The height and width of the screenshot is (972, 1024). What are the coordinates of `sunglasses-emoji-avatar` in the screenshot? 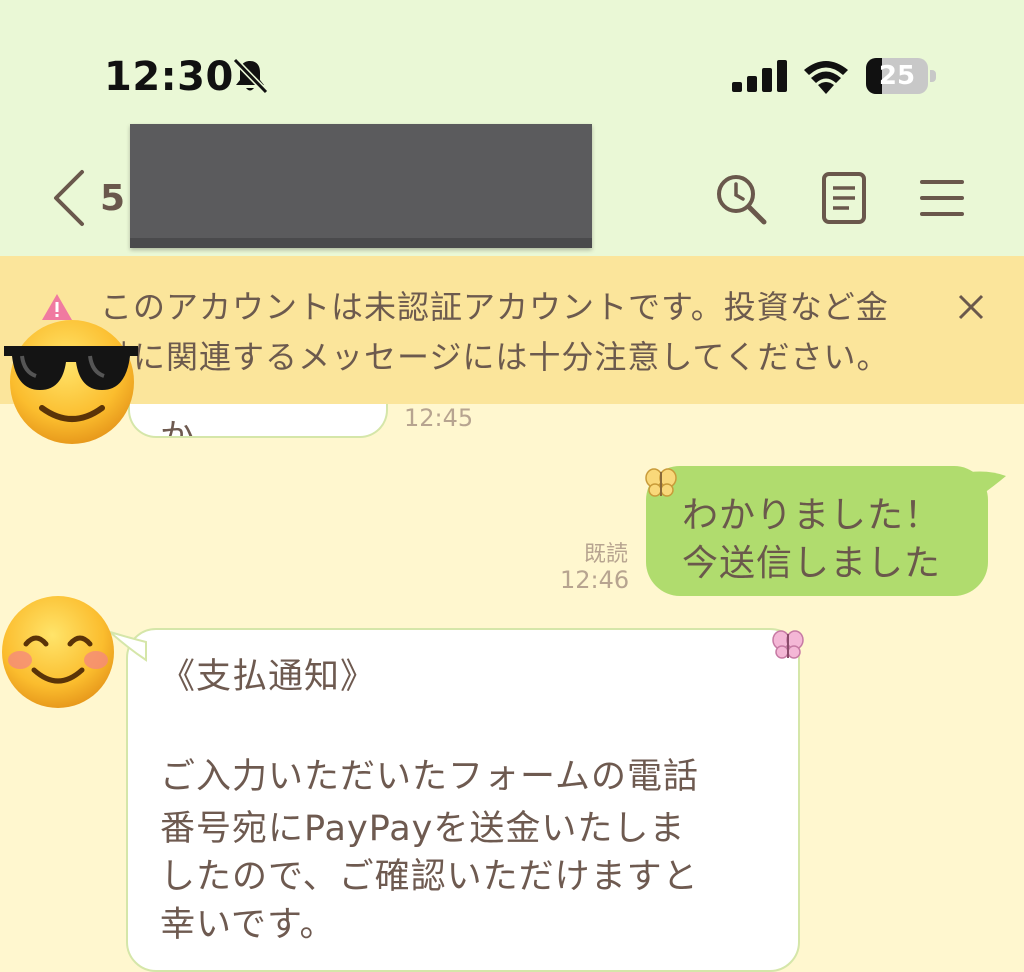 It's located at (71, 376).